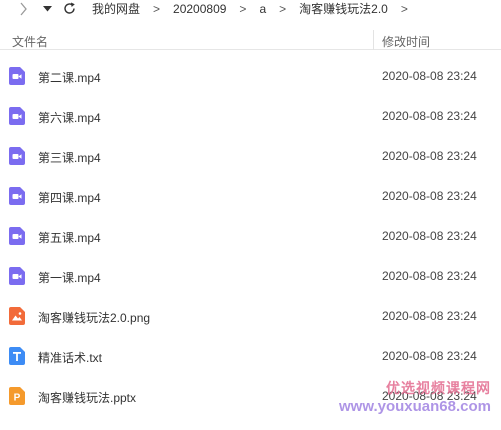 This screenshot has width=501, height=430. What do you see at coordinates (17, 316) in the screenshot?
I see `image-file-icon` at bounding box center [17, 316].